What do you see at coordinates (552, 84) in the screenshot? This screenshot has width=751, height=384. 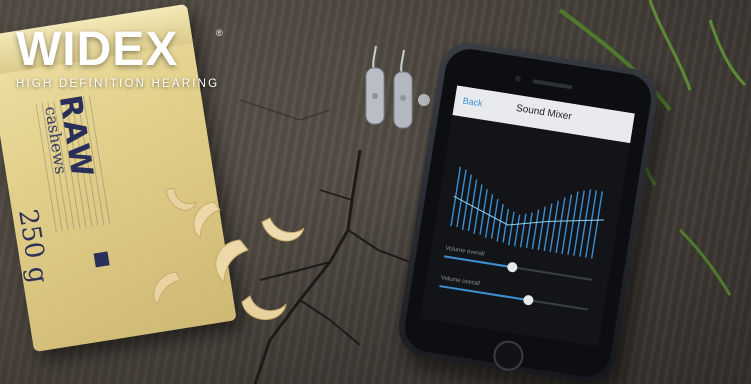 I see `earpiece-speaker` at bounding box center [552, 84].